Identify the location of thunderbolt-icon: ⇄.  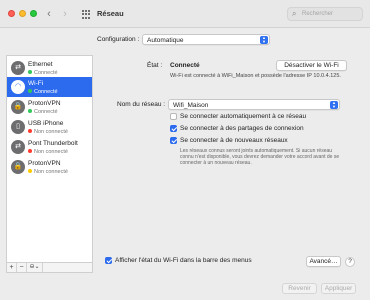
(18, 147).